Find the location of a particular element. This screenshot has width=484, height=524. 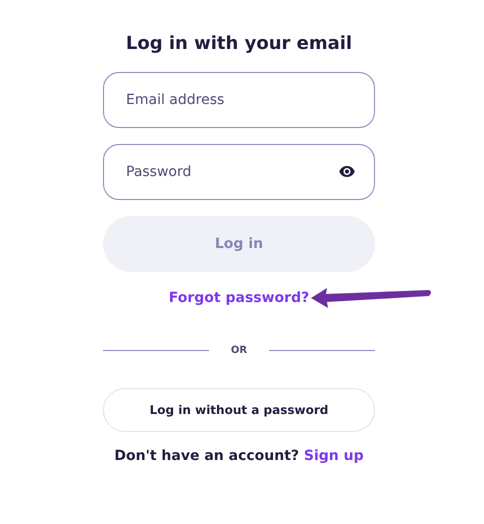

forgot-password-link: Forgot password? is located at coordinates (239, 298).